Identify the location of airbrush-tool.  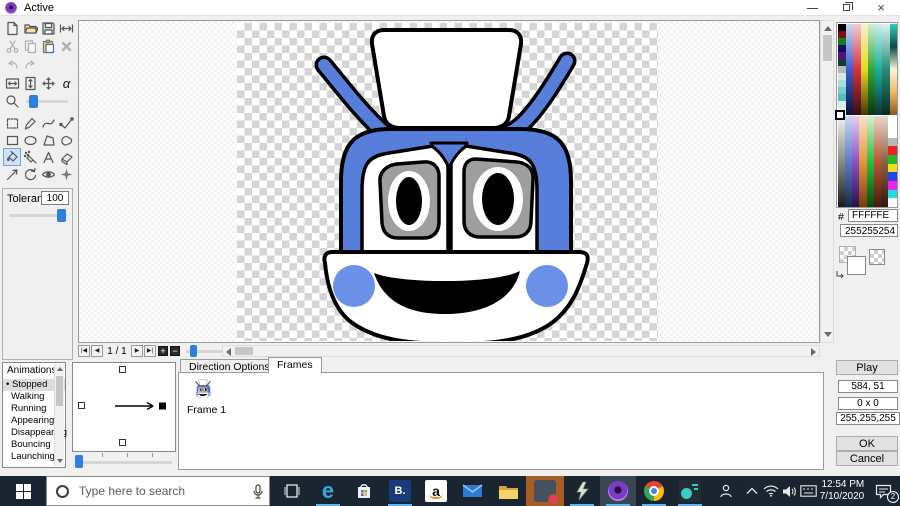
(30, 157).